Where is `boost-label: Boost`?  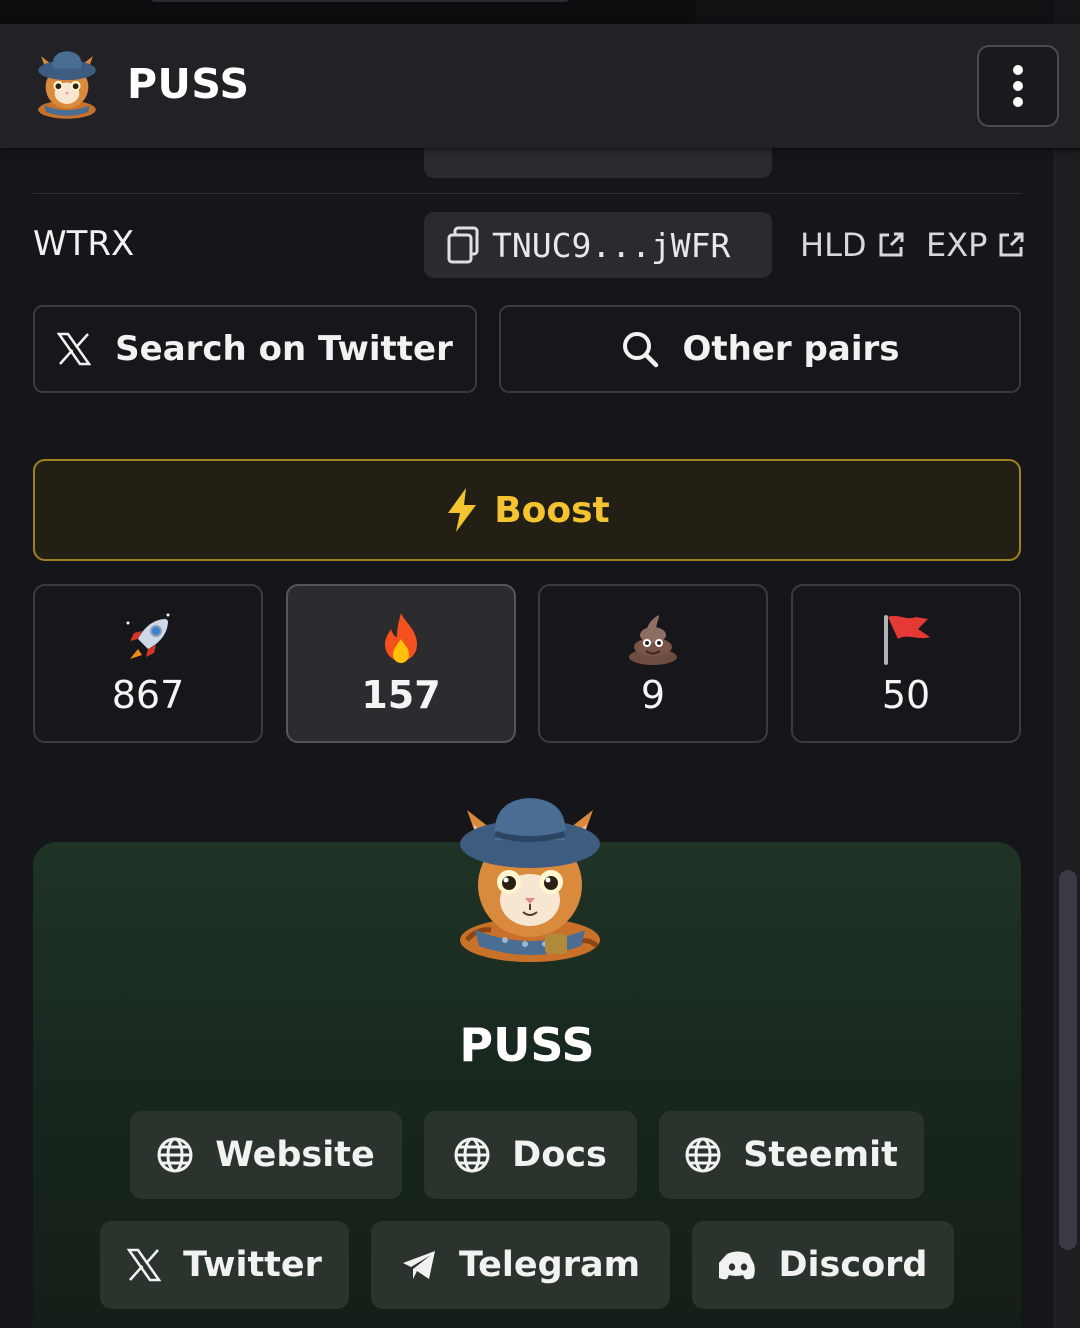
boost-label: Boost is located at coordinates (552, 510).